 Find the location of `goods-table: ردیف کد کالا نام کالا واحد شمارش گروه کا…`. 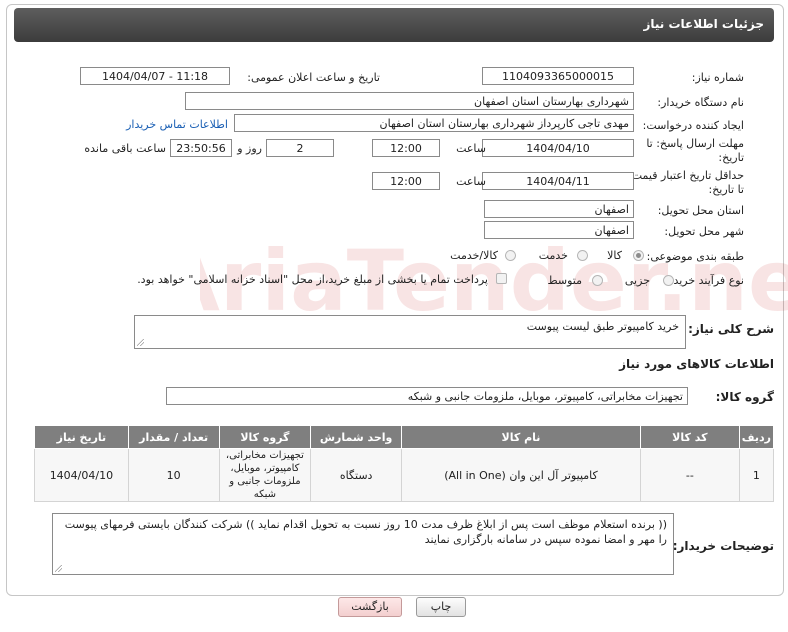

goods-table: ردیف کد کالا نام کالا واحد شمارش گروه کا… is located at coordinates (404, 463).